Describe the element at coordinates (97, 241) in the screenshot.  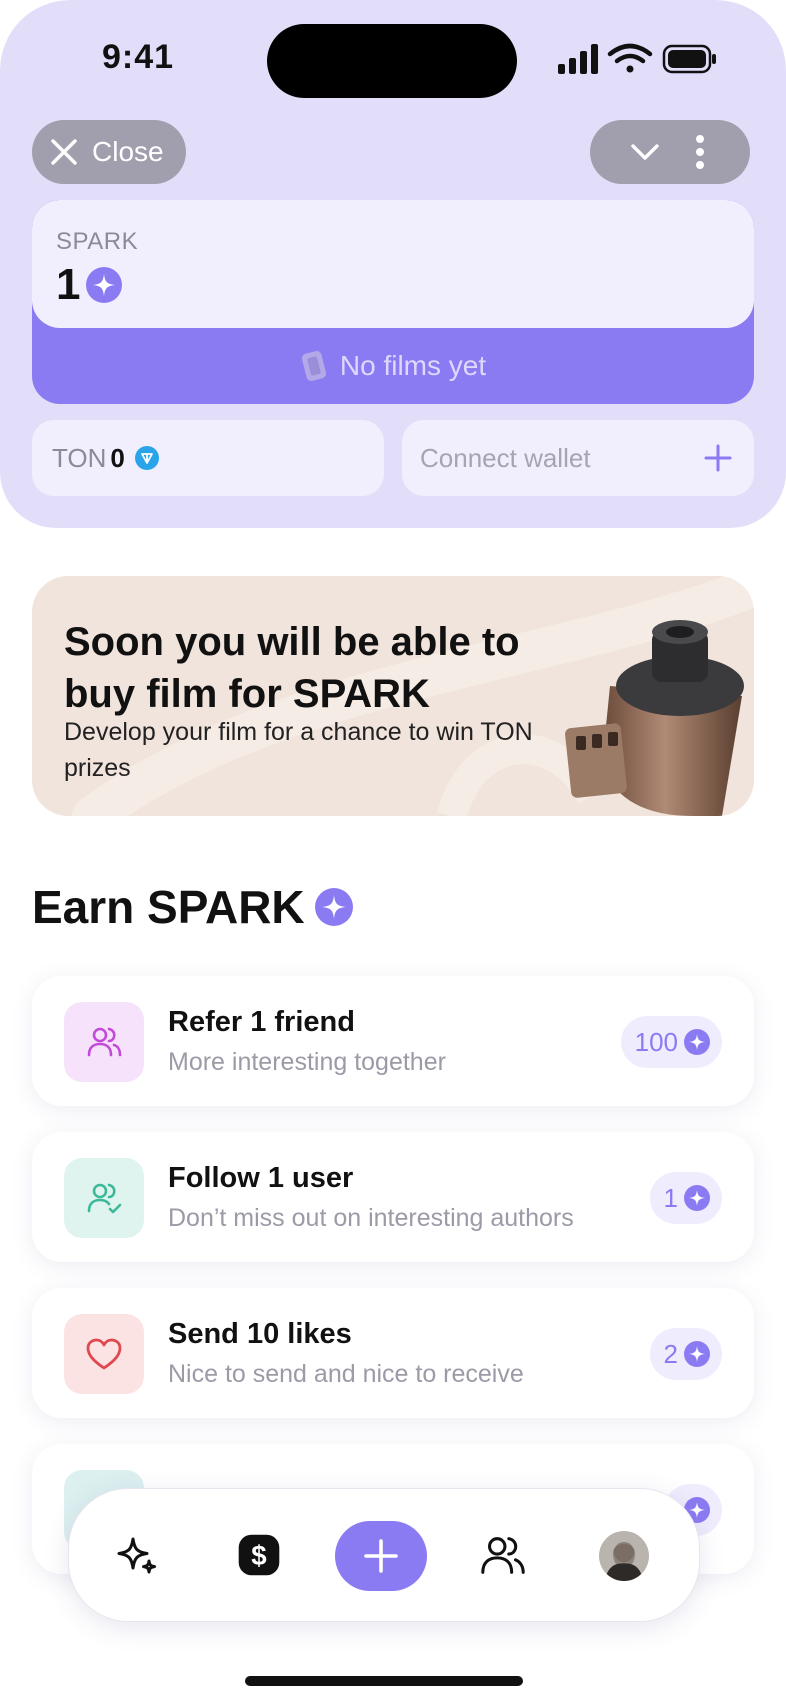
I see `spark-label: SPARK` at that location.